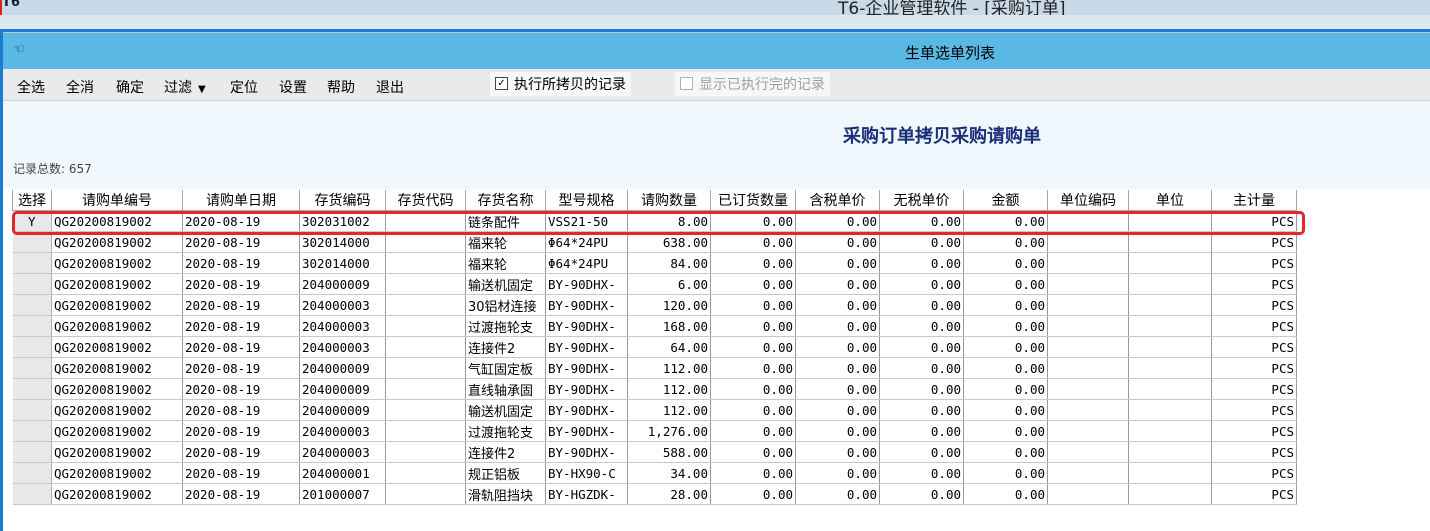 The height and width of the screenshot is (531, 1430). I want to click on execute-copied-checkbox: ✓ 执行所拷贝的记录, so click(560, 84).